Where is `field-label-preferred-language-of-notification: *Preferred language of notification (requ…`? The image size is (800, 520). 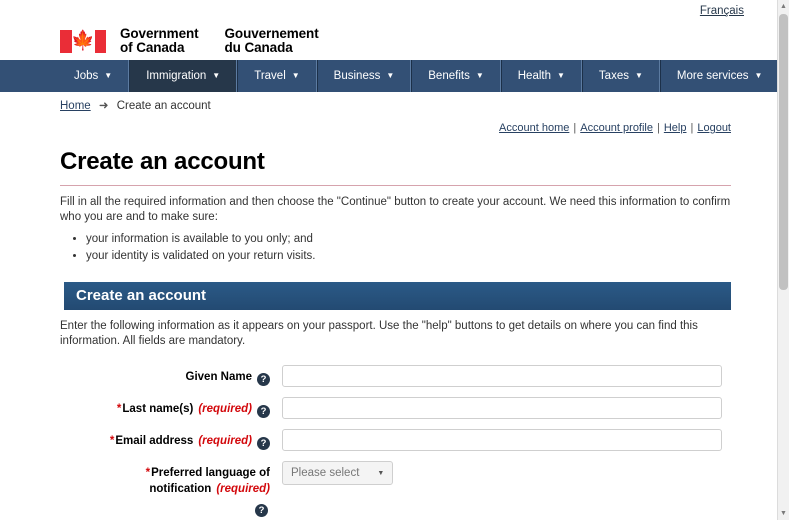
field-label-preferred-language-of-notification: *Preferred language of notification (requ… is located at coordinates (171, 489).